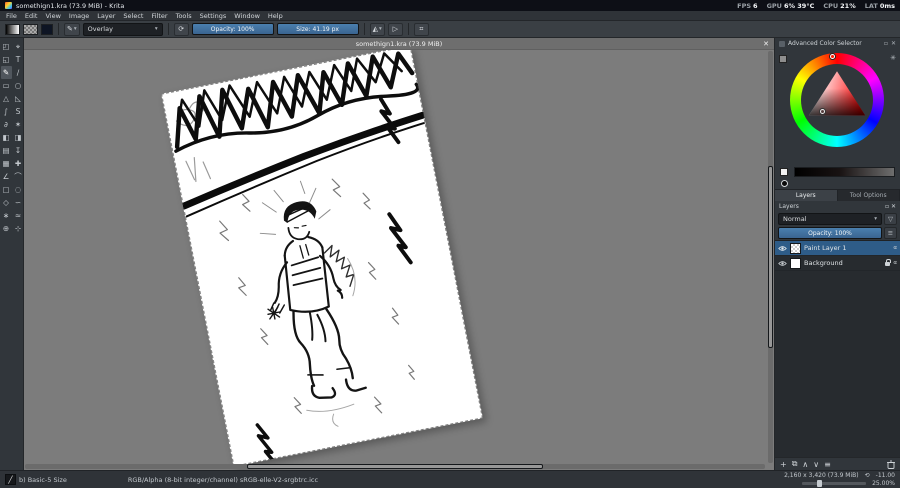 Image resolution: width=900 pixels, height=488 pixels. Describe the element at coordinates (890, 219) in the screenshot. I see `layer-filter-button: ▽` at that location.